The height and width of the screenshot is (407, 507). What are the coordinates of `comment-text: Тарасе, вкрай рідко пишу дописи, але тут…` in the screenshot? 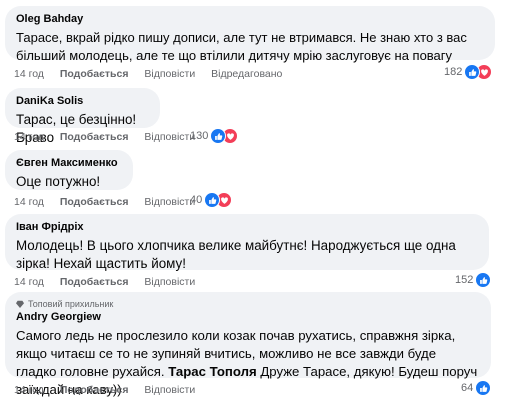 It's located at (241, 46).